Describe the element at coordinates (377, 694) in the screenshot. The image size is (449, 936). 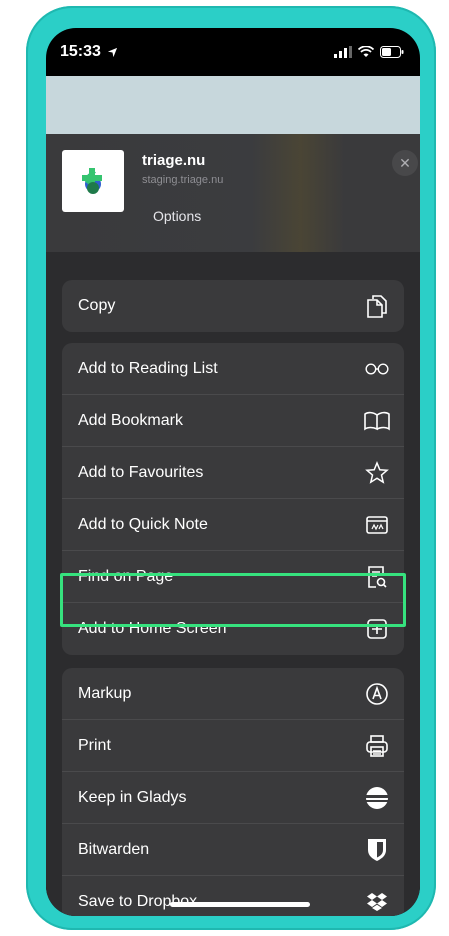
I see `markup-icon` at that location.